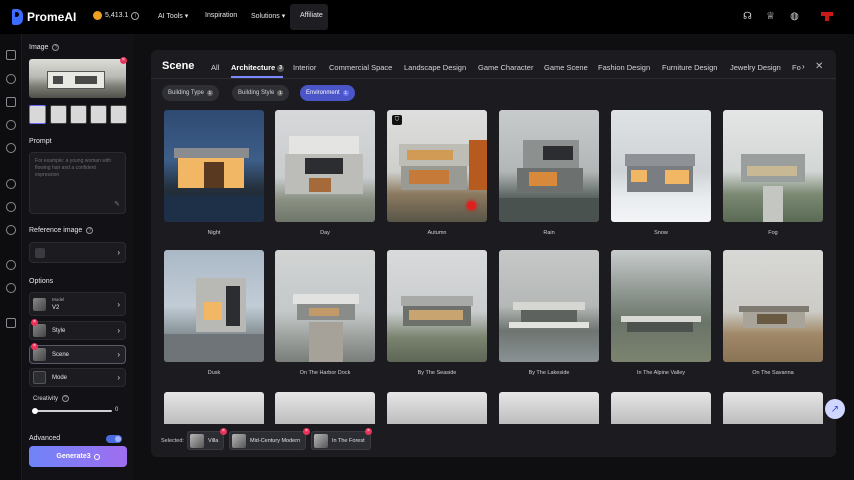  I want to click on bookmark-icon: ⛉, so click(397, 120).